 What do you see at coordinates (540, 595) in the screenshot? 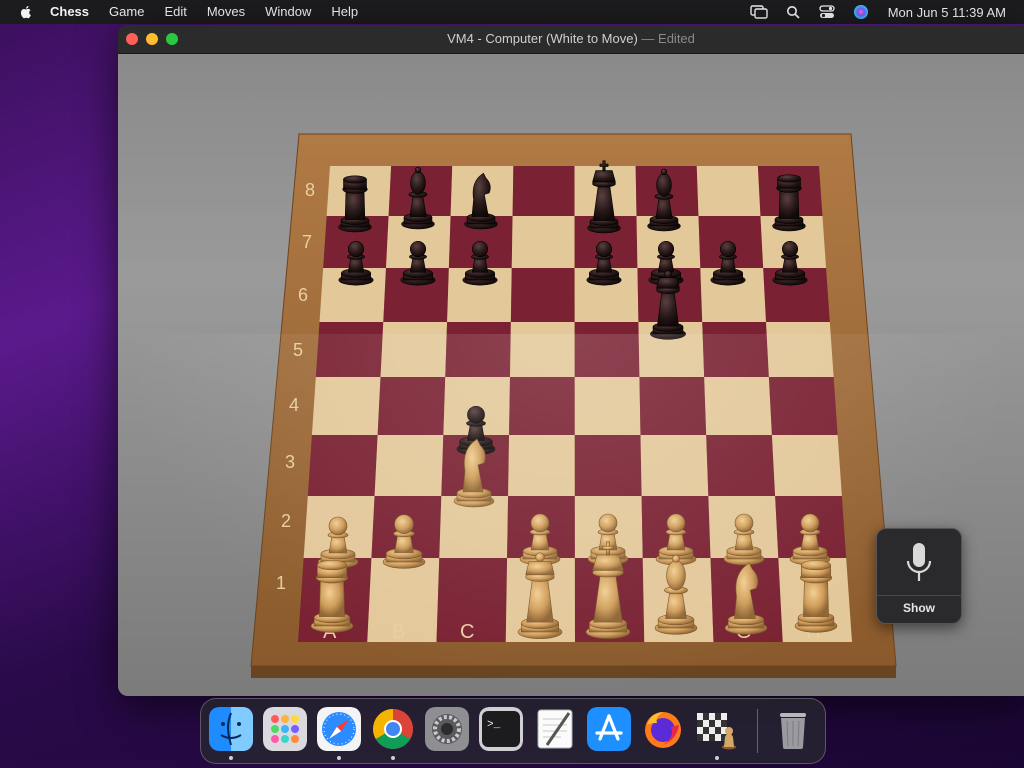
I see `white-queen-d1` at bounding box center [540, 595].